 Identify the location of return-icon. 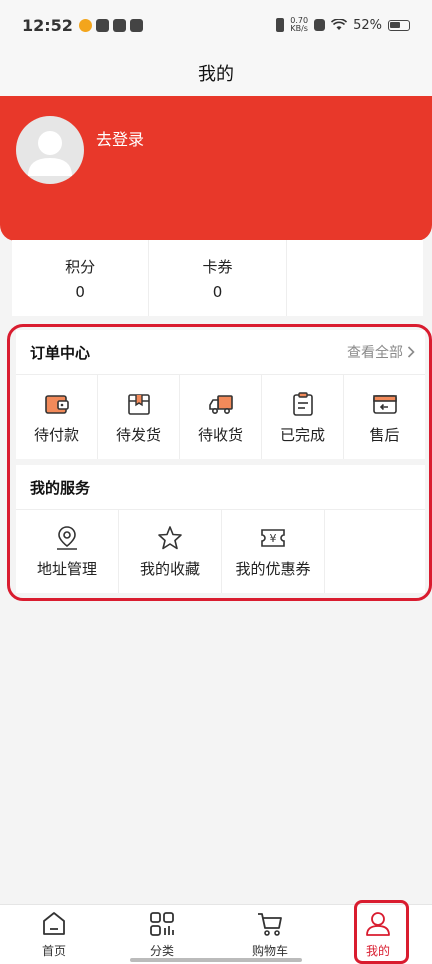
(384, 404).